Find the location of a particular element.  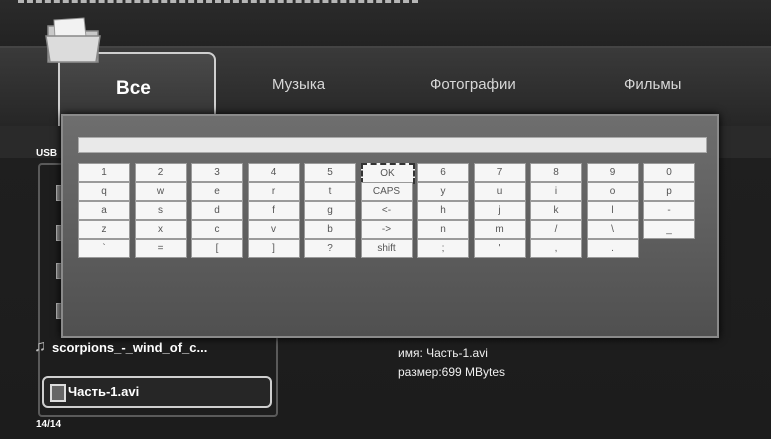

key-char: 4 is located at coordinates (273, 172).